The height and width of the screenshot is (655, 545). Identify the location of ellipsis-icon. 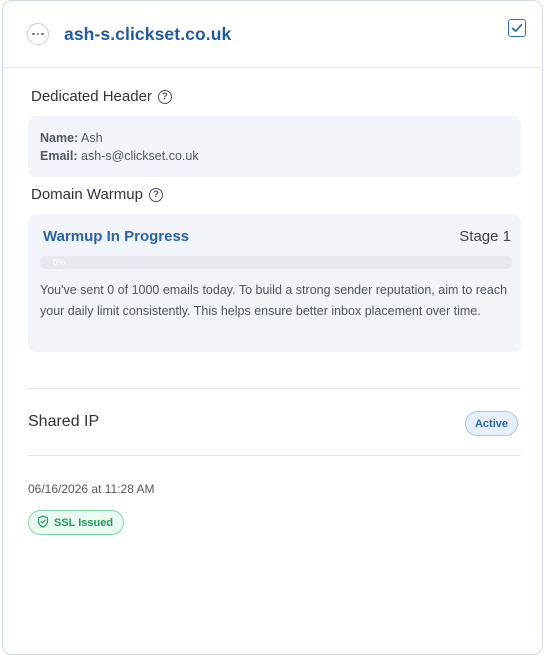
(33, 34).